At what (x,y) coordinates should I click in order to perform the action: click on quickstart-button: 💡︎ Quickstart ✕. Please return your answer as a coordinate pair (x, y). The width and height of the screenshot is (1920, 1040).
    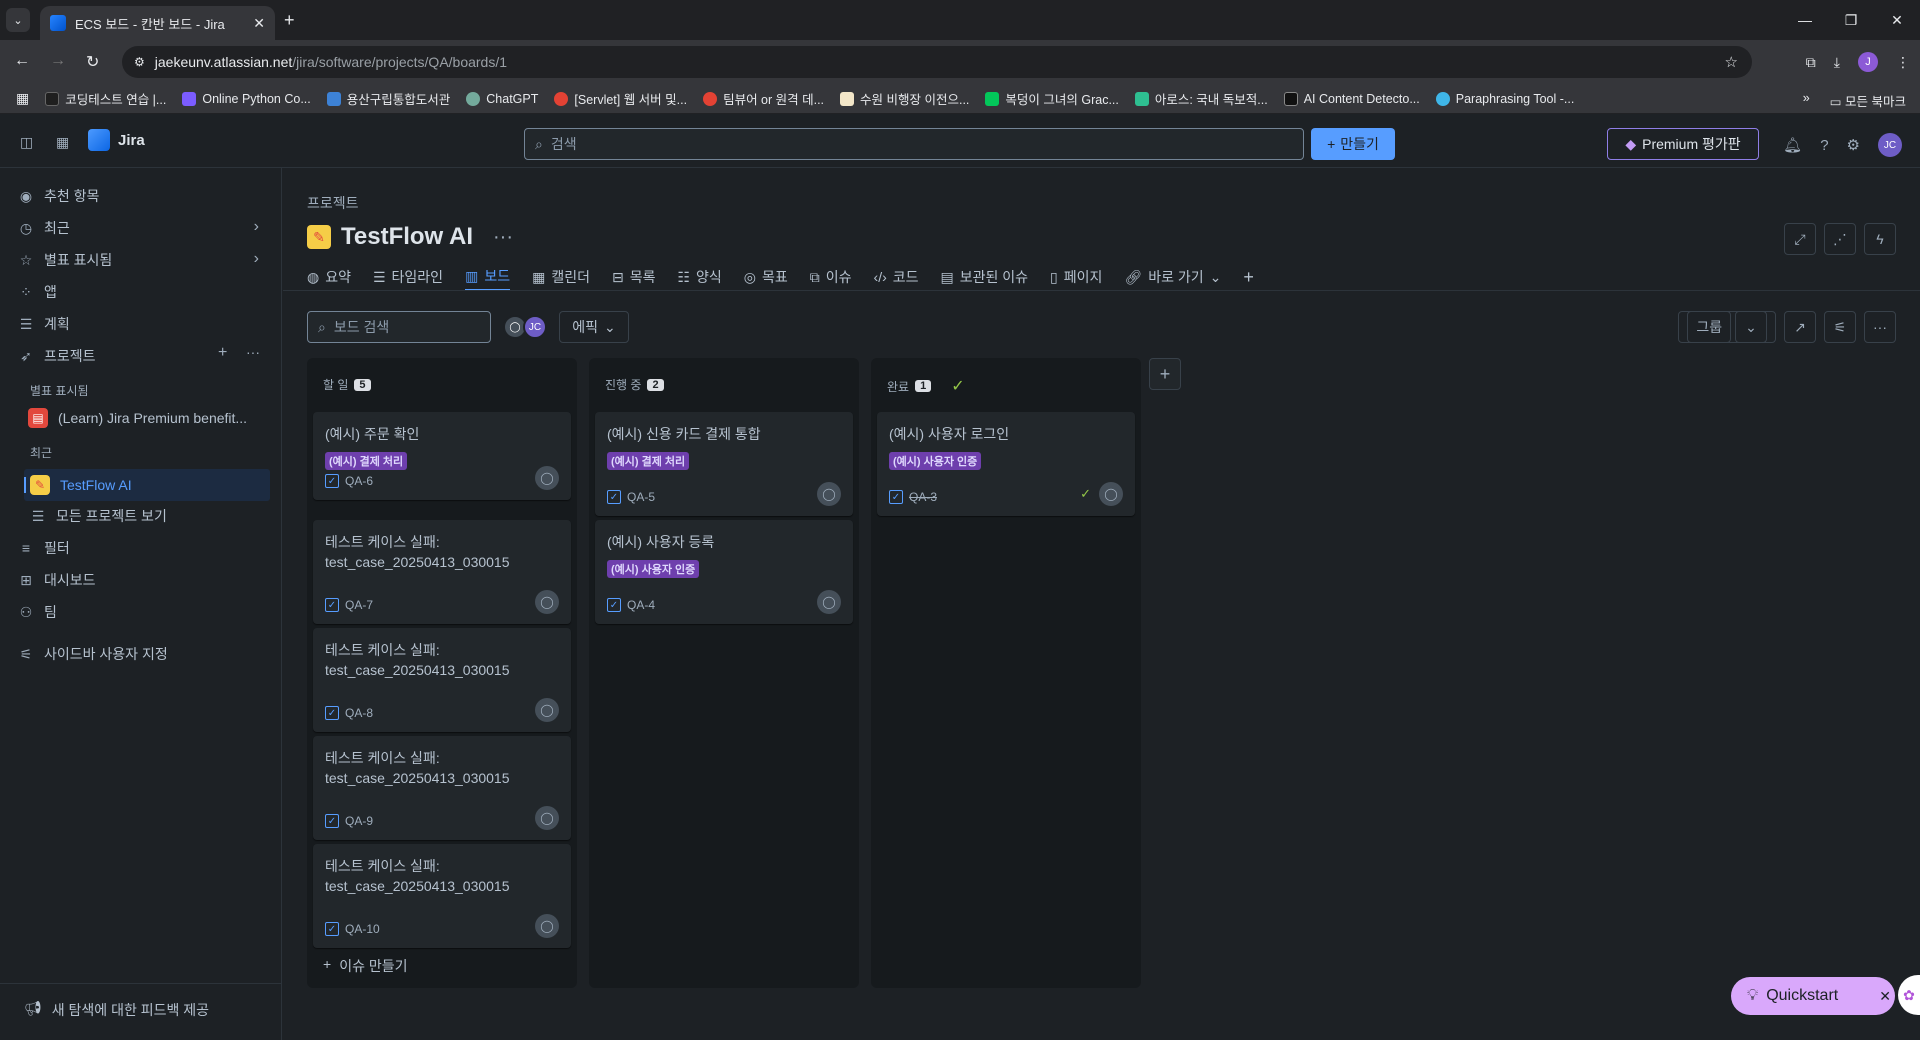
    Looking at the image, I should click on (1813, 996).